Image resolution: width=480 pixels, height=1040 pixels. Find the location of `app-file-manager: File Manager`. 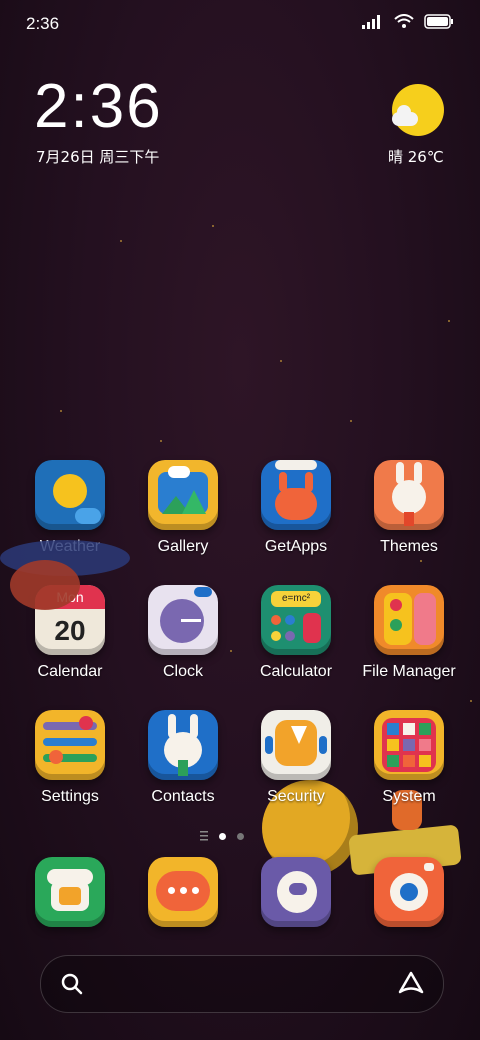

app-file-manager: File Manager is located at coordinates (409, 633).